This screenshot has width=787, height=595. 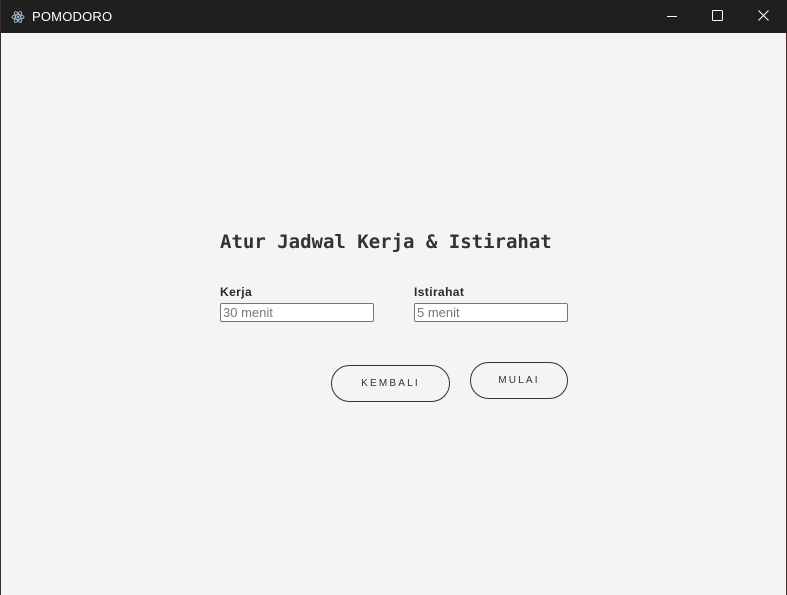 I want to click on back-button: KEMBALI, so click(x=390, y=383).